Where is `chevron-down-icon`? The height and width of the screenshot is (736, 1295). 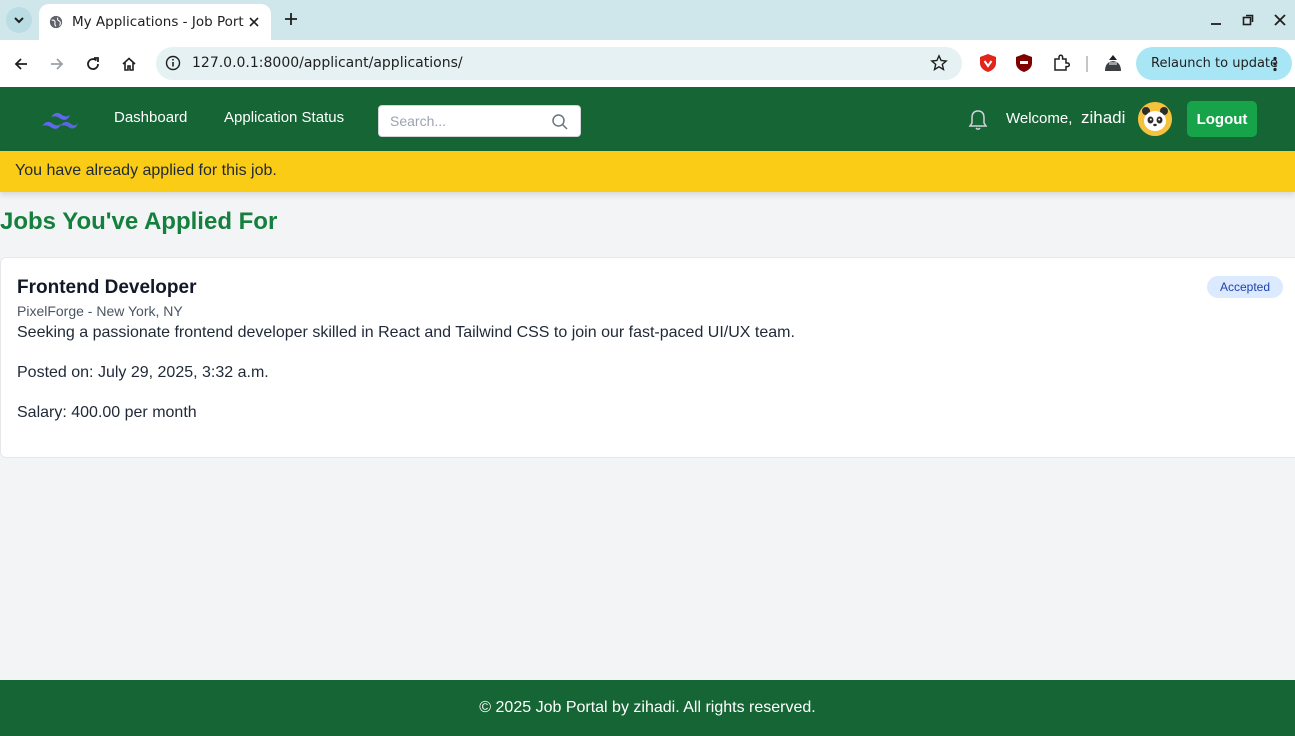 chevron-down-icon is located at coordinates (19, 20).